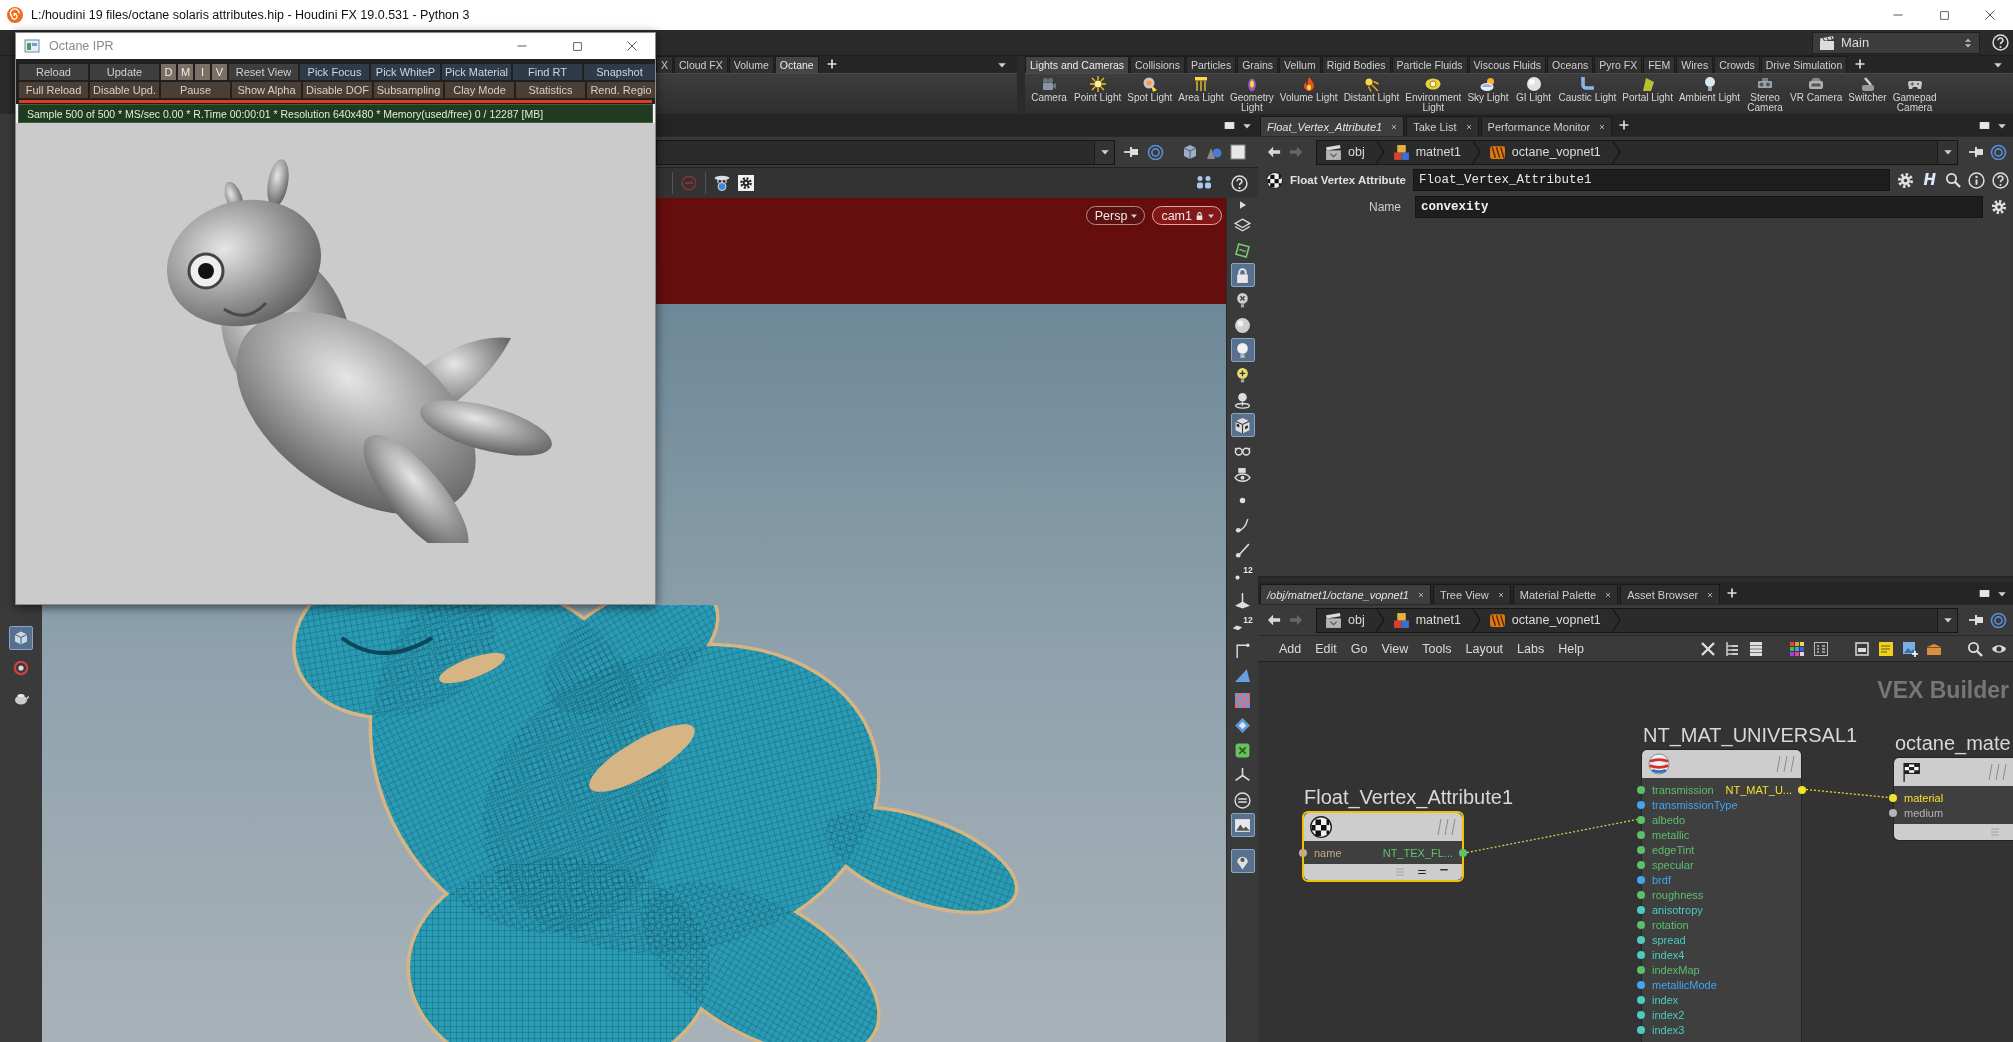 The width and height of the screenshot is (2013, 1042). Describe the element at coordinates (266, 90) in the screenshot. I see `render-button: Show Alpha` at that location.